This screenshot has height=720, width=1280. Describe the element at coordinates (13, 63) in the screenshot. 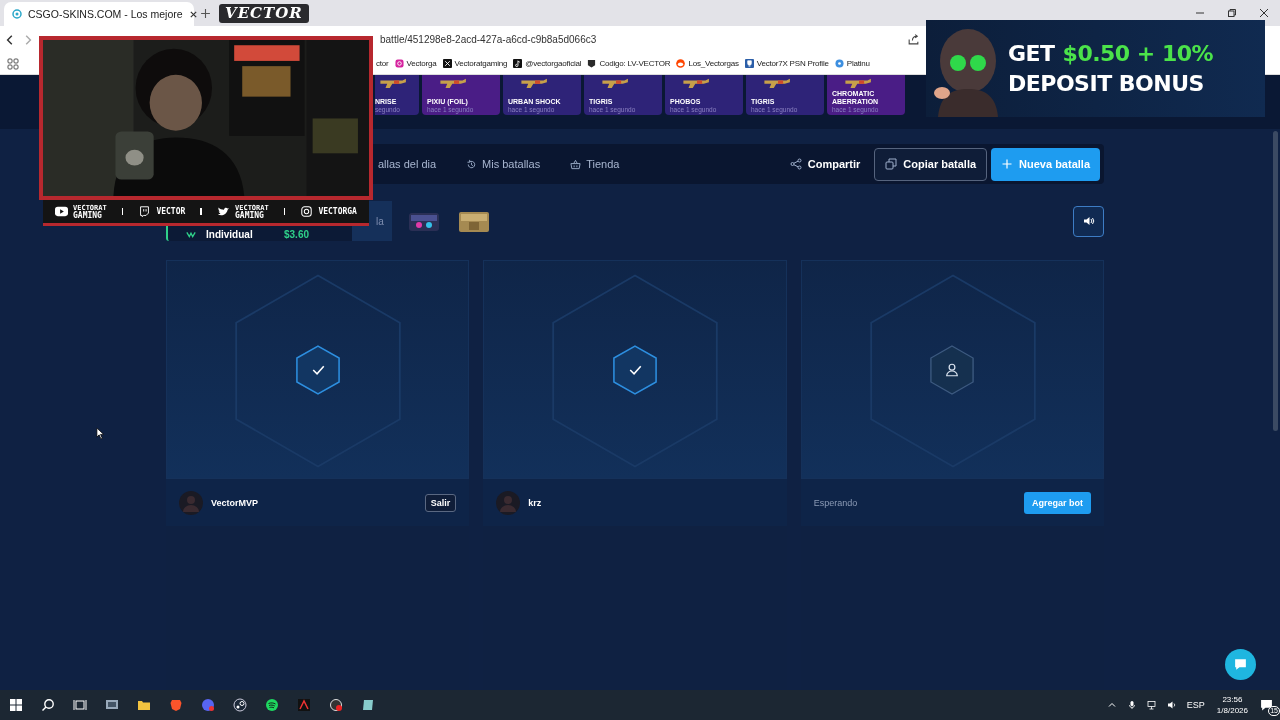

I see `apps-grid-icon` at that location.